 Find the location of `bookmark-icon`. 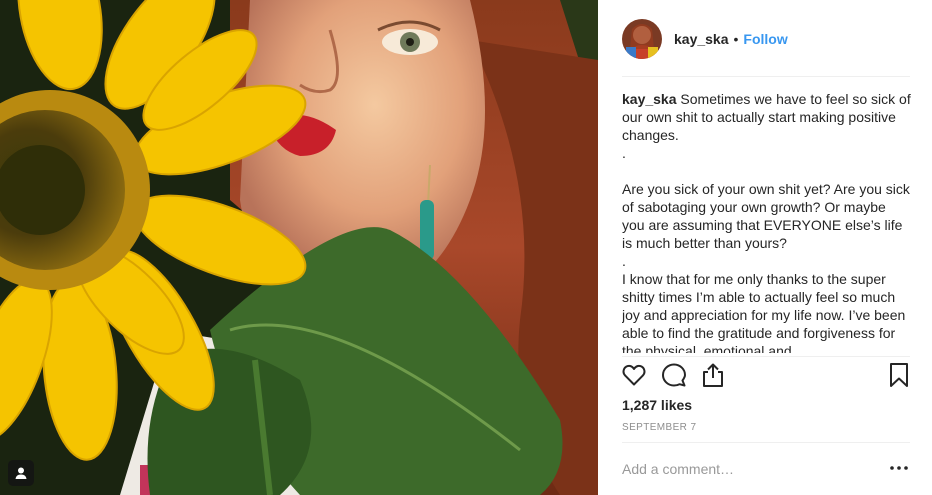

bookmark-icon is located at coordinates (900, 376).